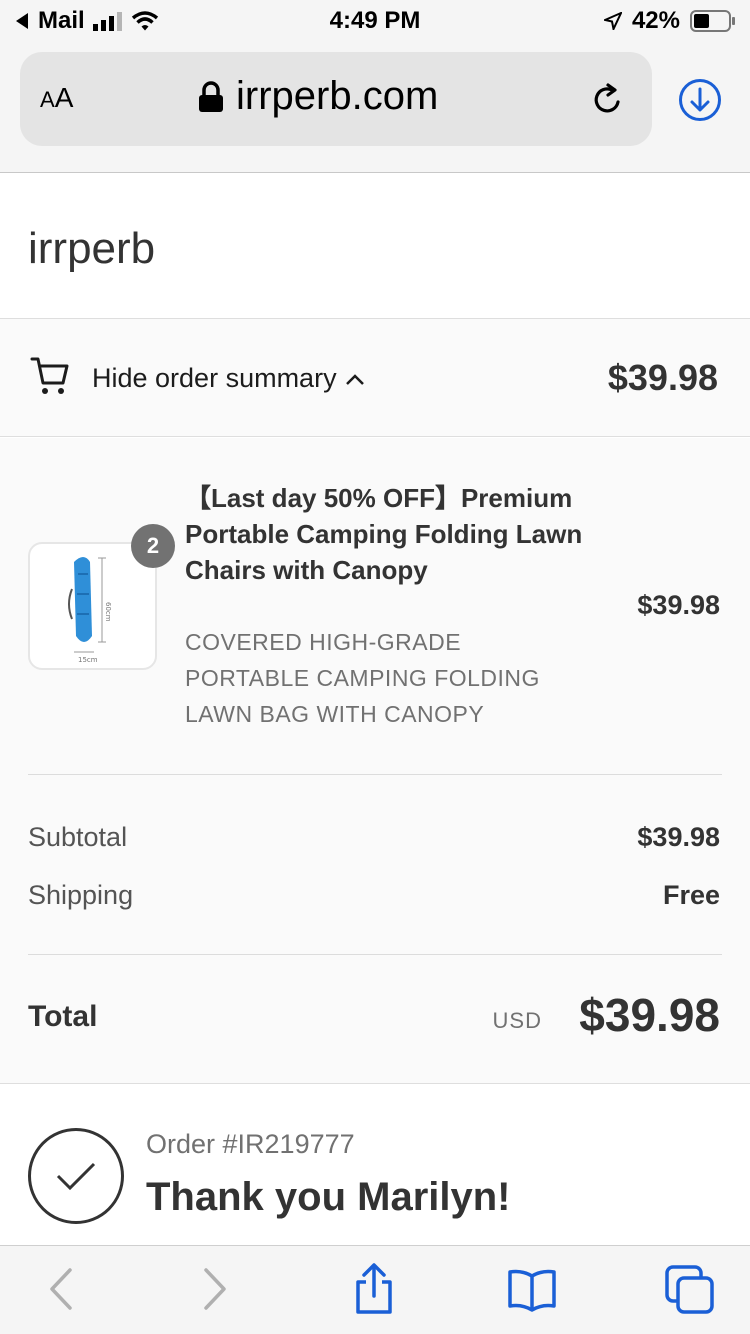 Image resolution: width=750 pixels, height=1334 pixels. I want to click on chevron-up-icon, so click(354, 379).